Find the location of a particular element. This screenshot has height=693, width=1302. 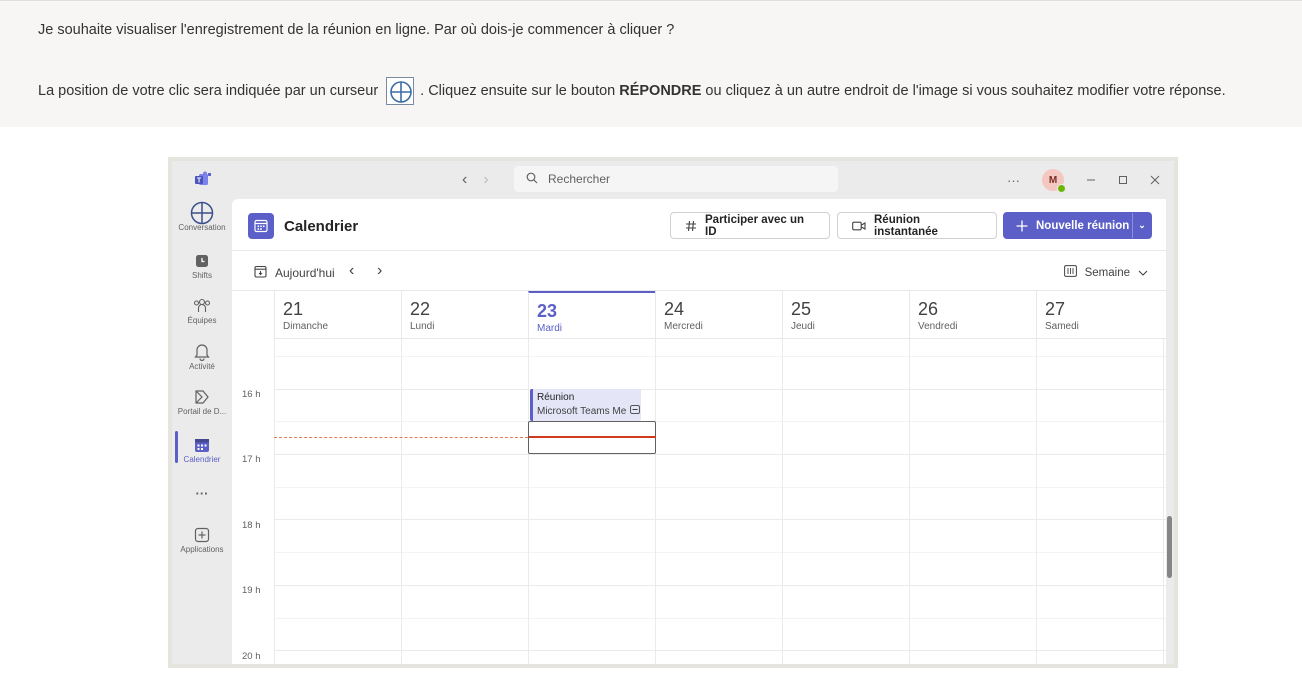

calendar-app-icon is located at coordinates (261, 226).